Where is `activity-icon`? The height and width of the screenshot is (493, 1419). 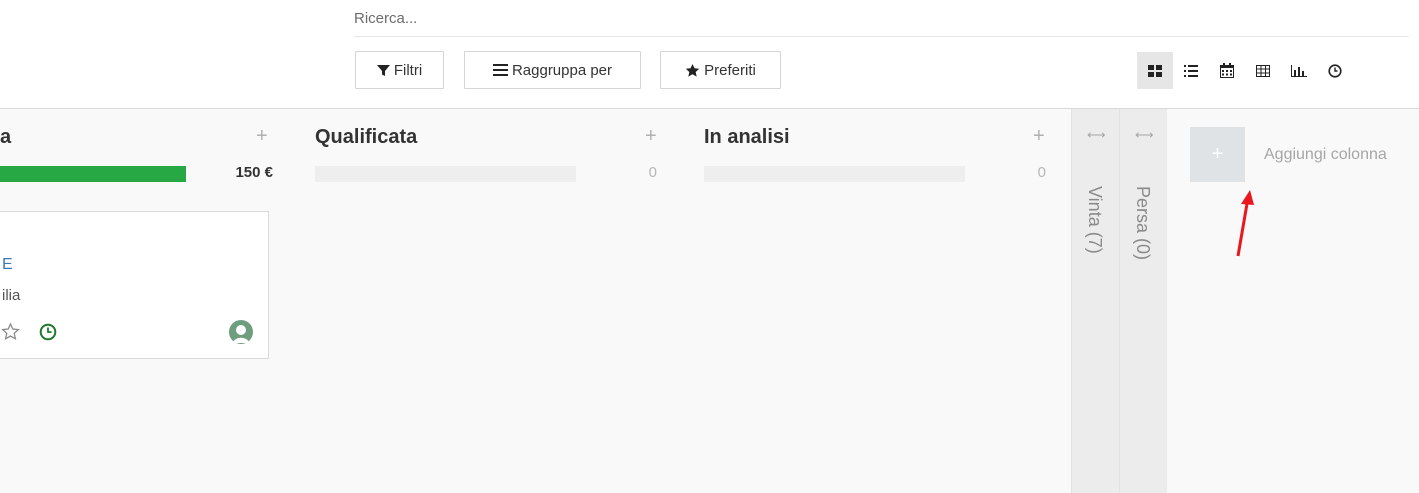
activity-icon is located at coordinates (1335, 70).